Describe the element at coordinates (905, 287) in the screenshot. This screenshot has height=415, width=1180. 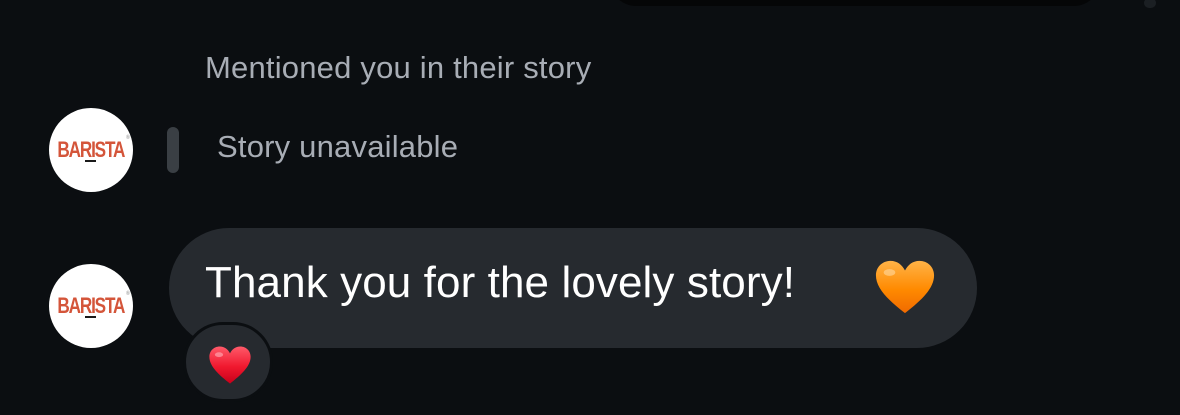
I see `orange-heart-icon` at that location.